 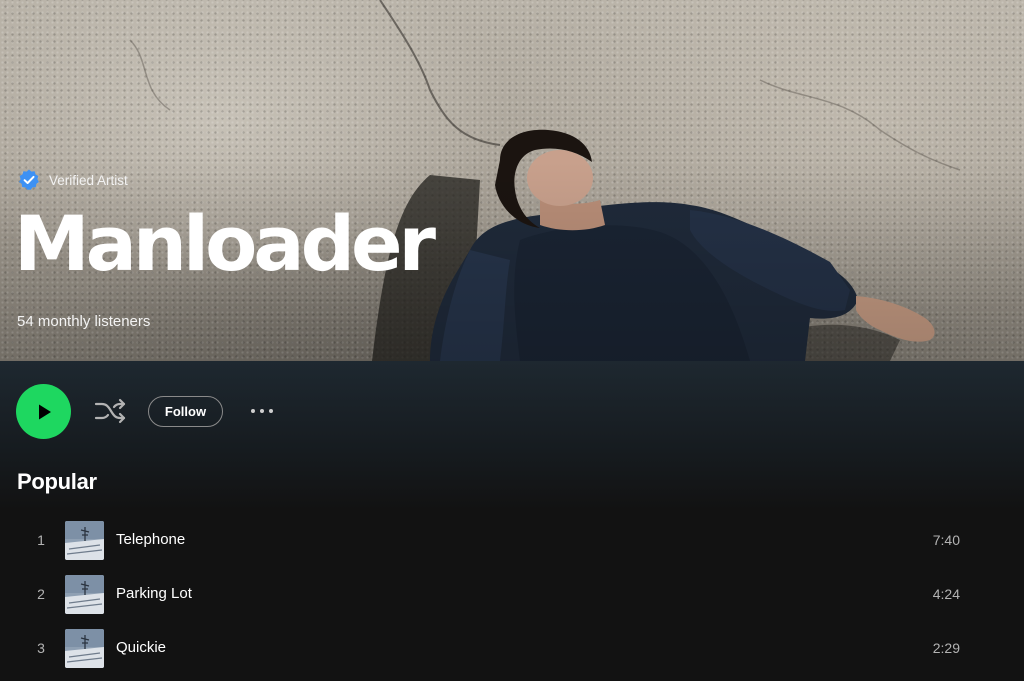 I want to click on track-row: 3 Quickie 2:29, so click(x=512, y=648).